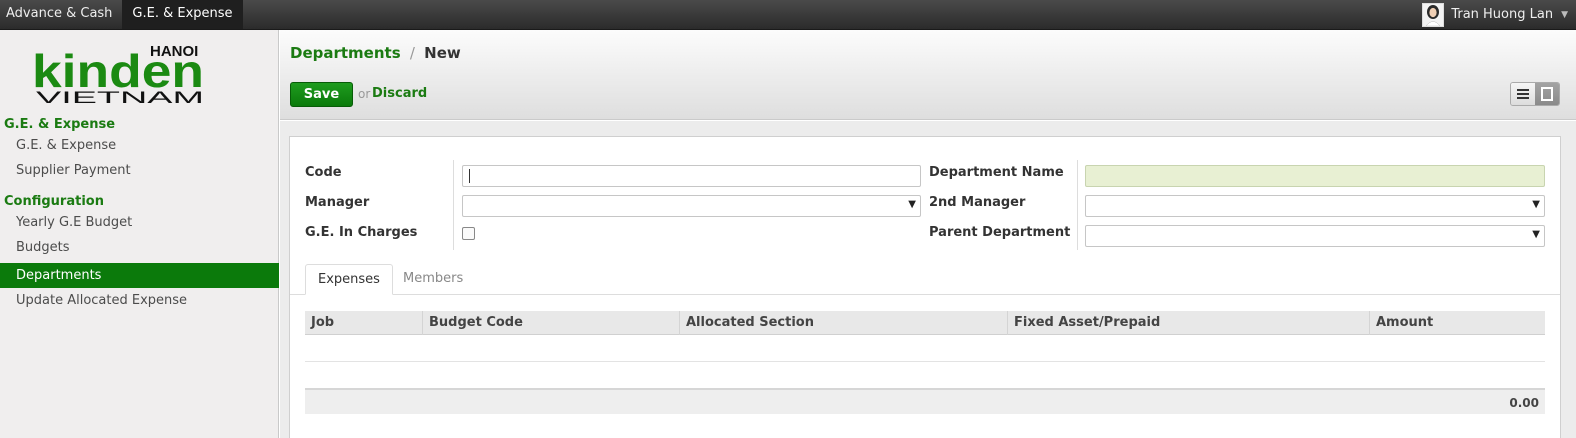  What do you see at coordinates (1457, 323) in the screenshot?
I see `column-amount: Amount` at bounding box center [1457, 323].